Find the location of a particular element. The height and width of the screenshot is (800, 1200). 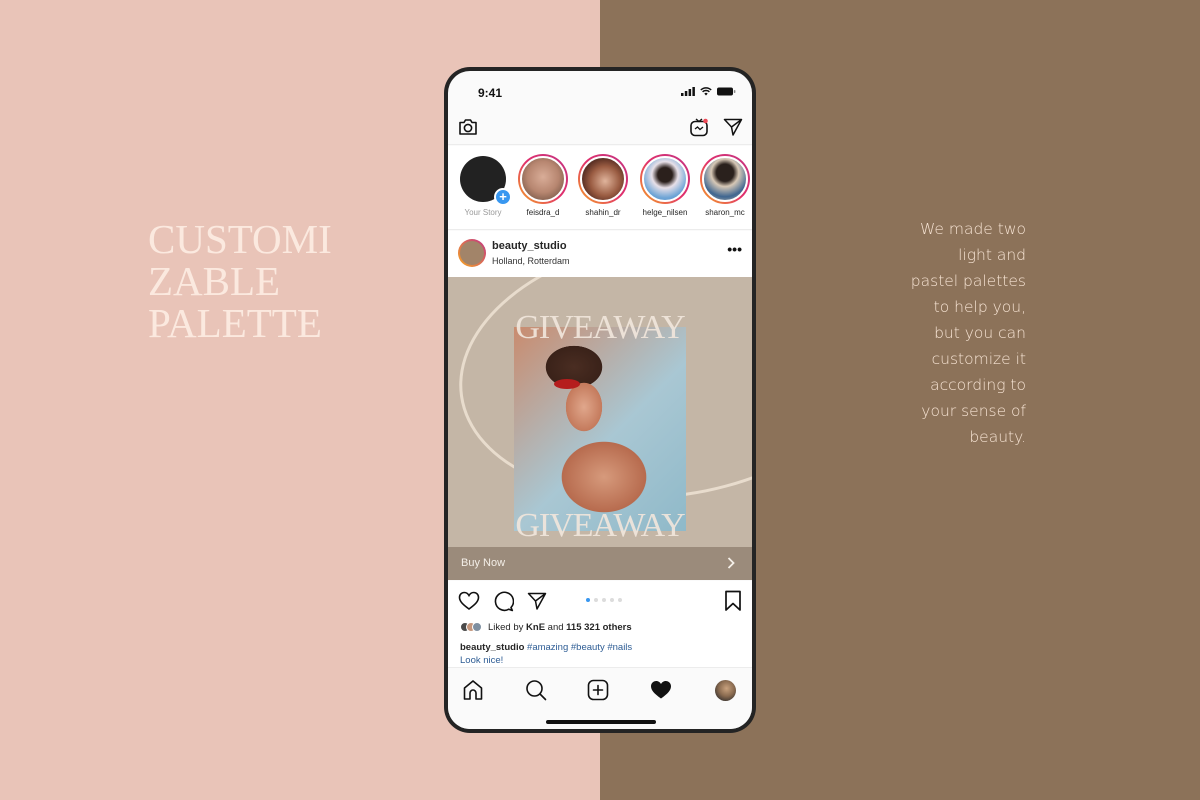

headline-line: PALETTE is located at coordinates (235, 323).